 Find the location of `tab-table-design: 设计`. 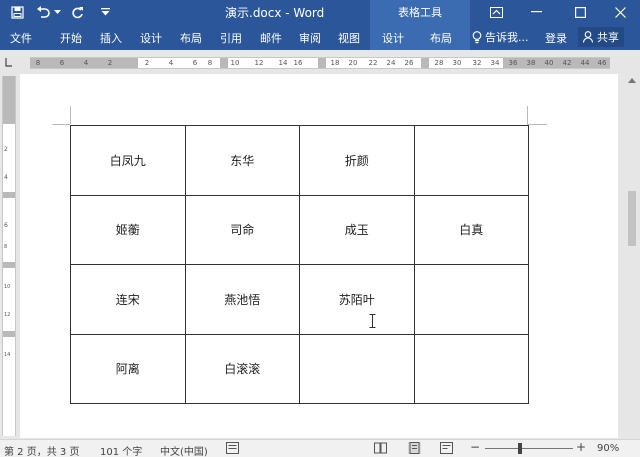

tab-table-design: 设计 is located at coordinates (393, 38).